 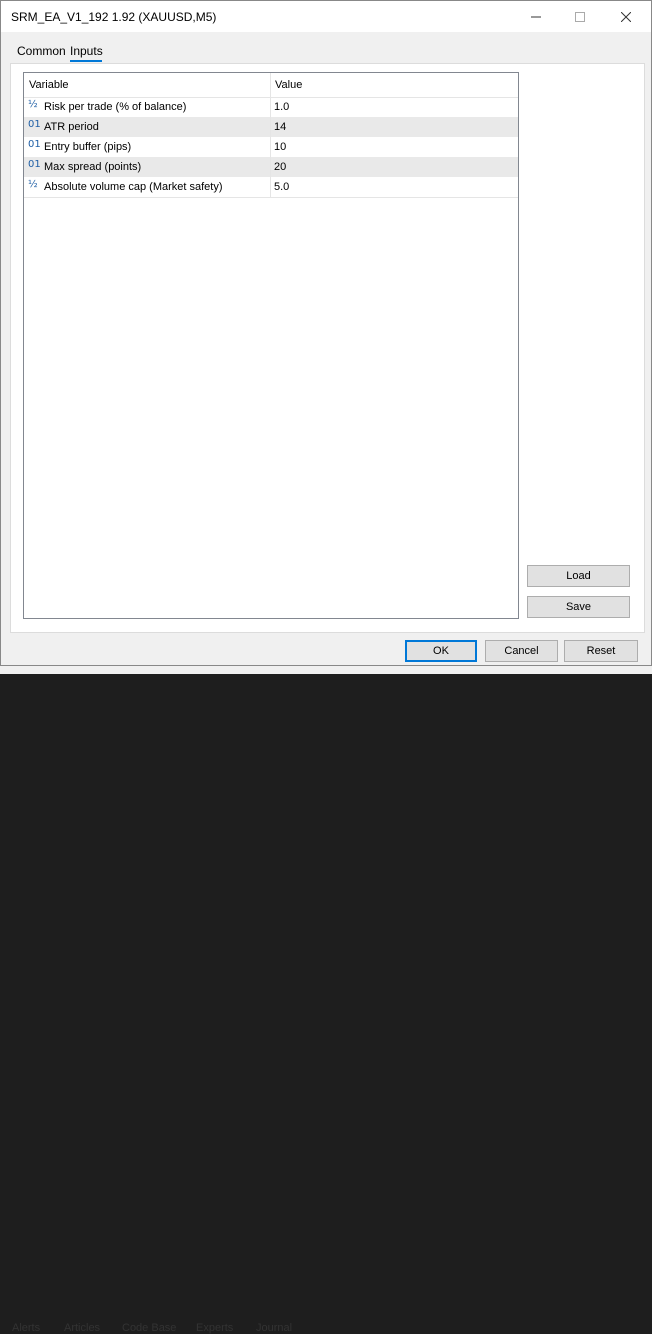 I want to click on save-button: Save, so click(x=578, y=607).